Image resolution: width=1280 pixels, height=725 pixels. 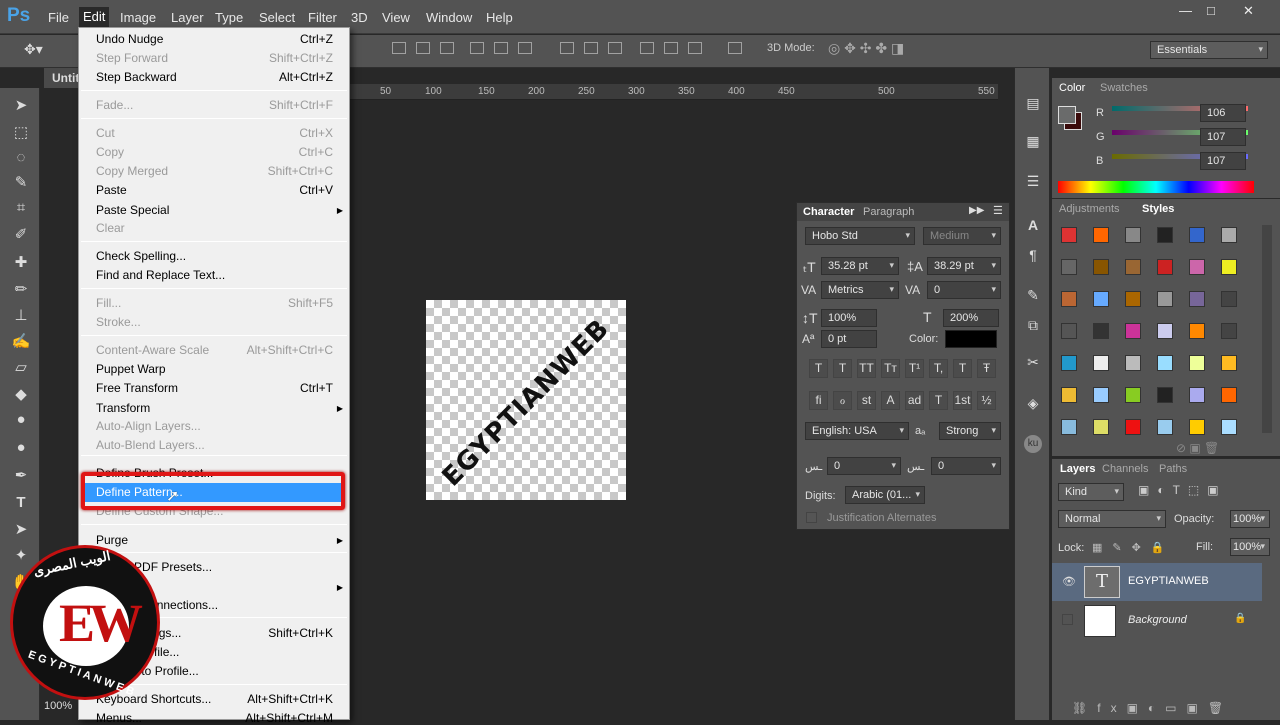 I want to click on paint-bucket-icon: ◆, so click(x=21, y=395).